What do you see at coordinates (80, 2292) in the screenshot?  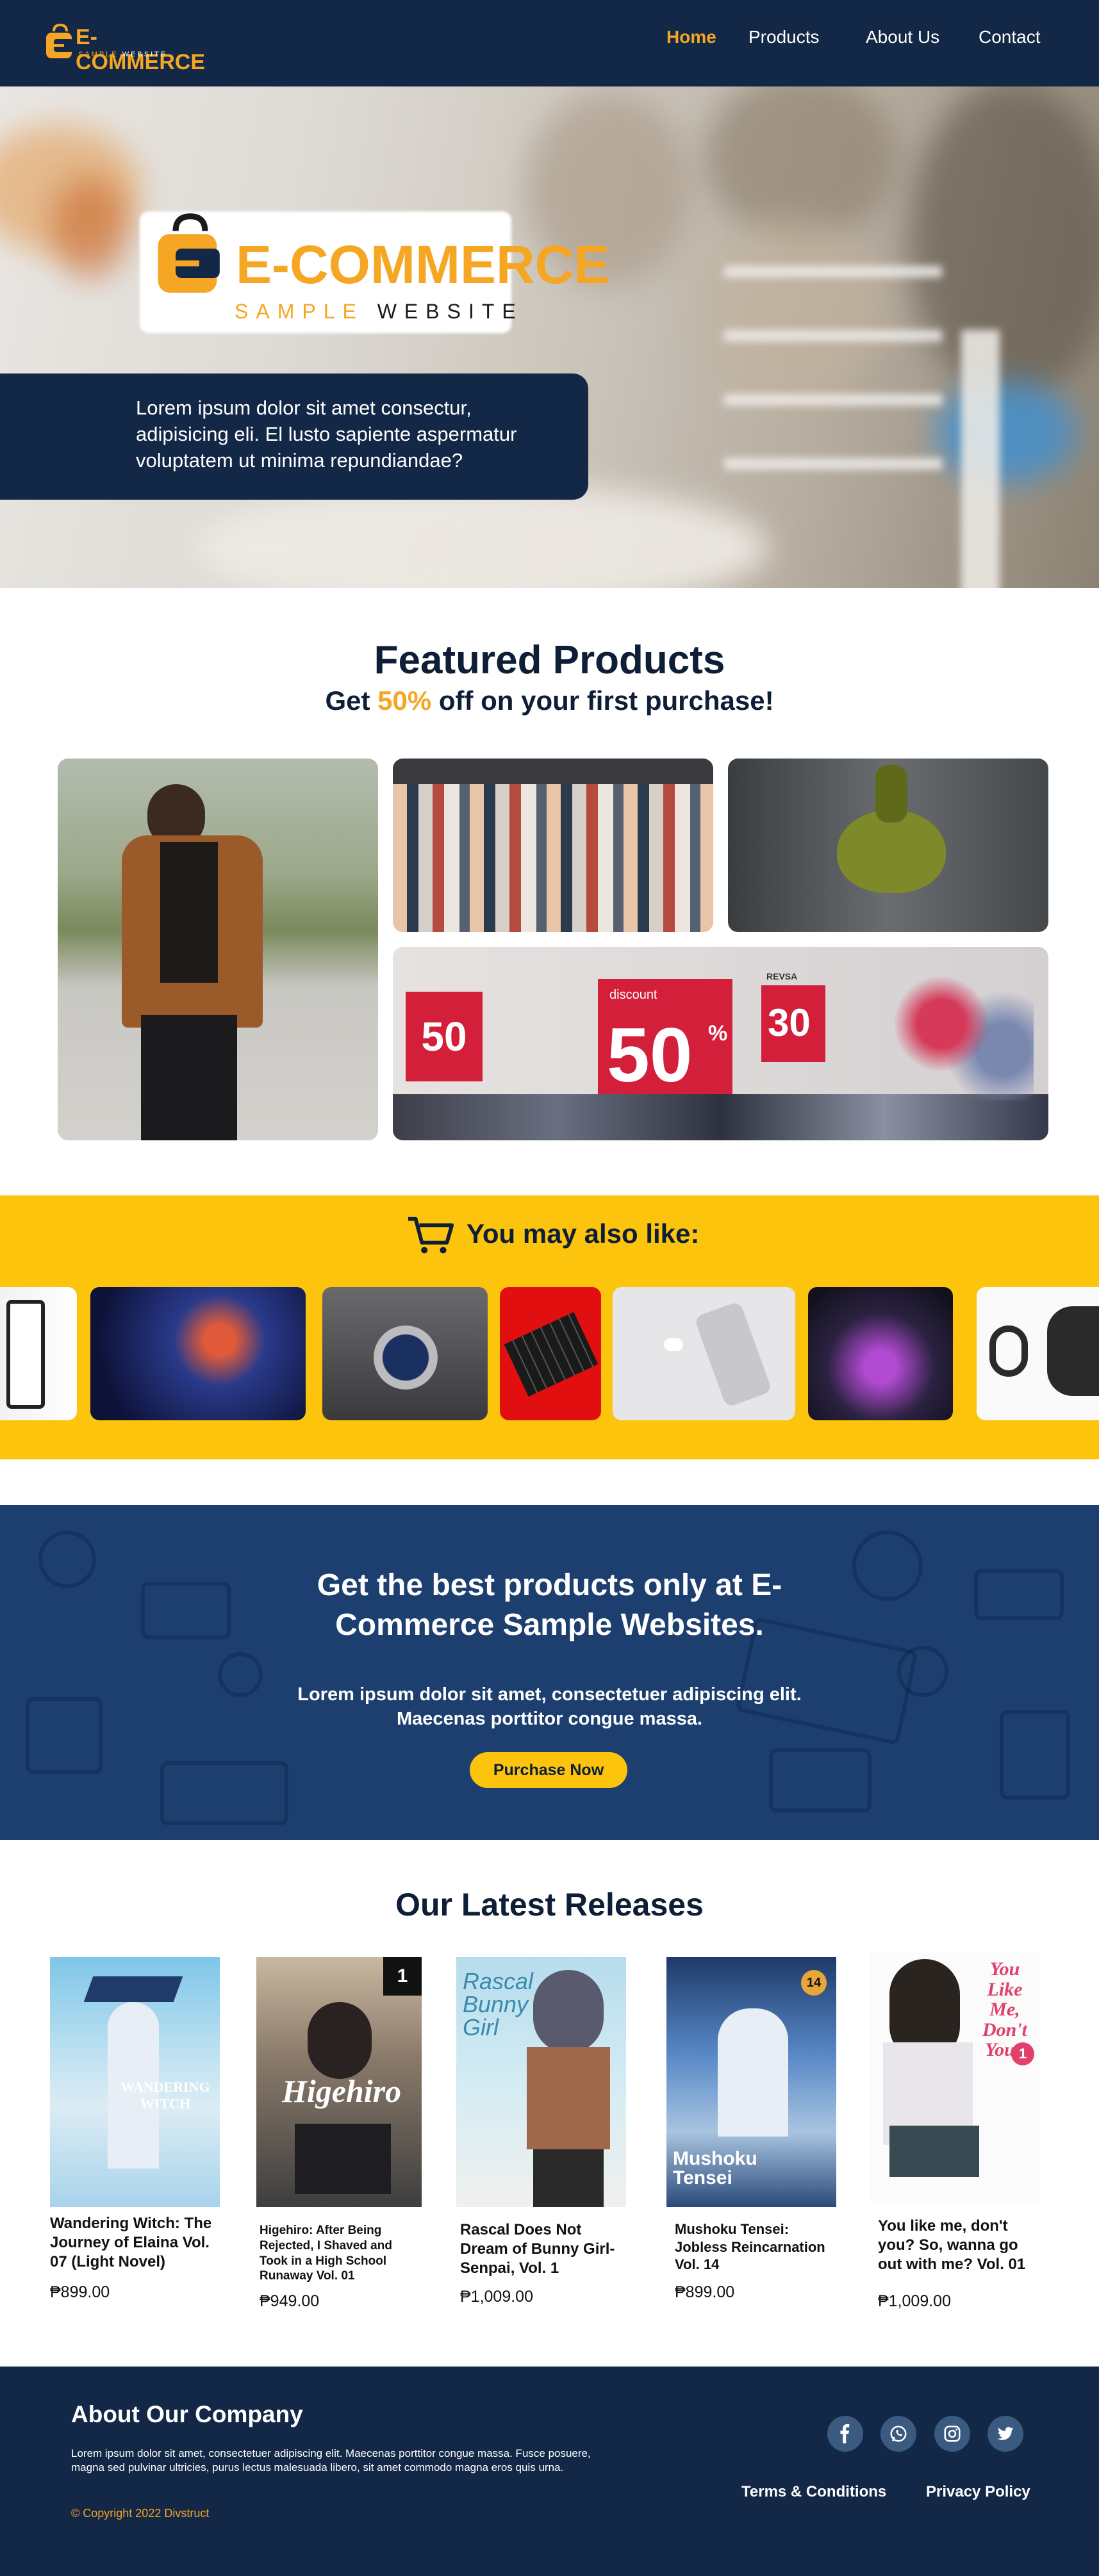 I see `book-price-wandering-witch: ₱899.00` at bounding box center [80, 2292].